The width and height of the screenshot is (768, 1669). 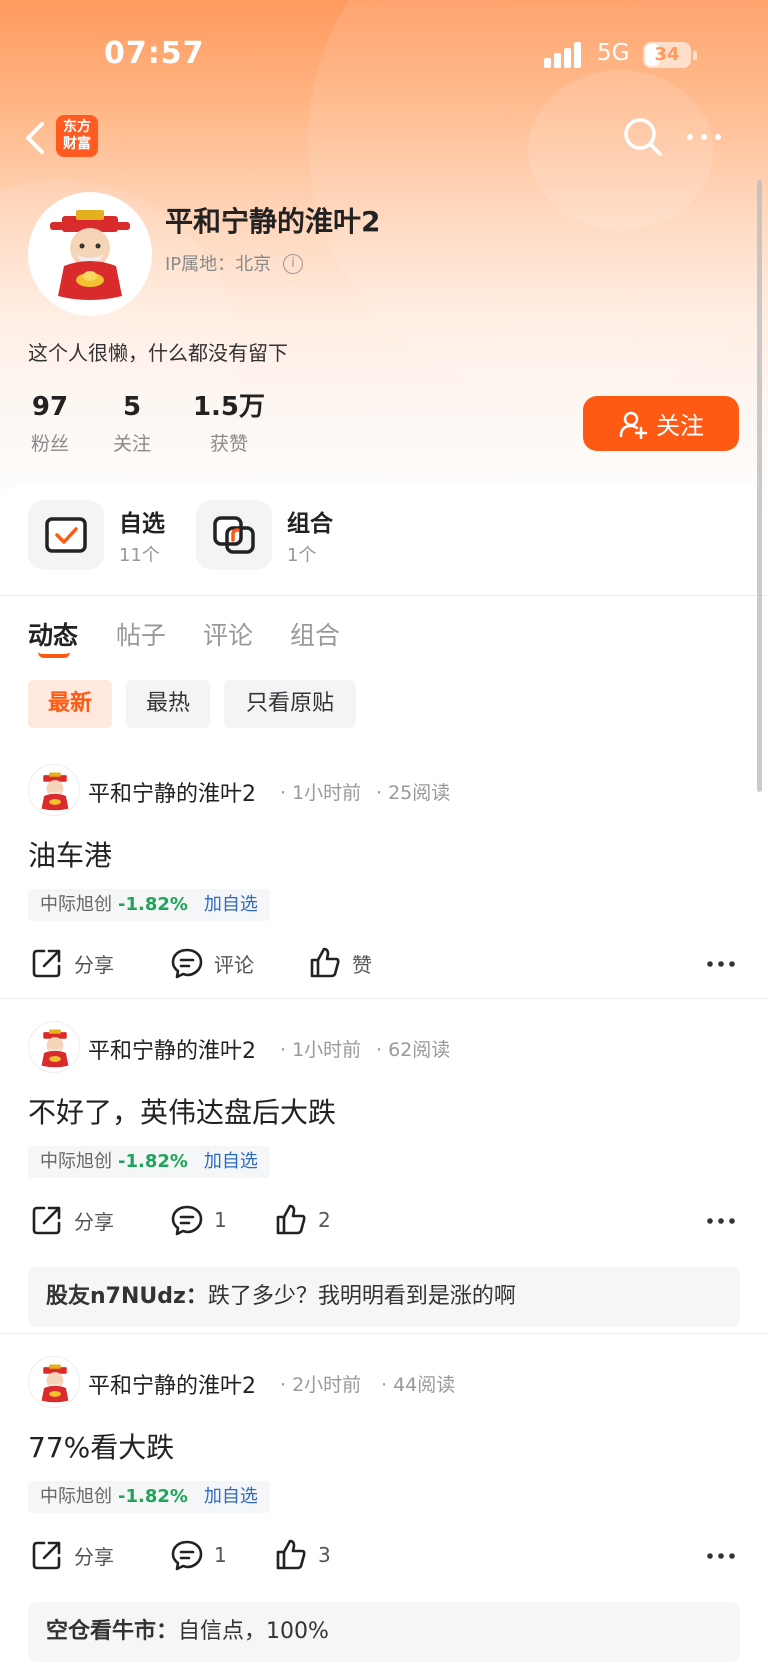 What do you see at coordinates (759, 486) in the screenshot?
I see `scrollbar` at bounding box center [759, 486].